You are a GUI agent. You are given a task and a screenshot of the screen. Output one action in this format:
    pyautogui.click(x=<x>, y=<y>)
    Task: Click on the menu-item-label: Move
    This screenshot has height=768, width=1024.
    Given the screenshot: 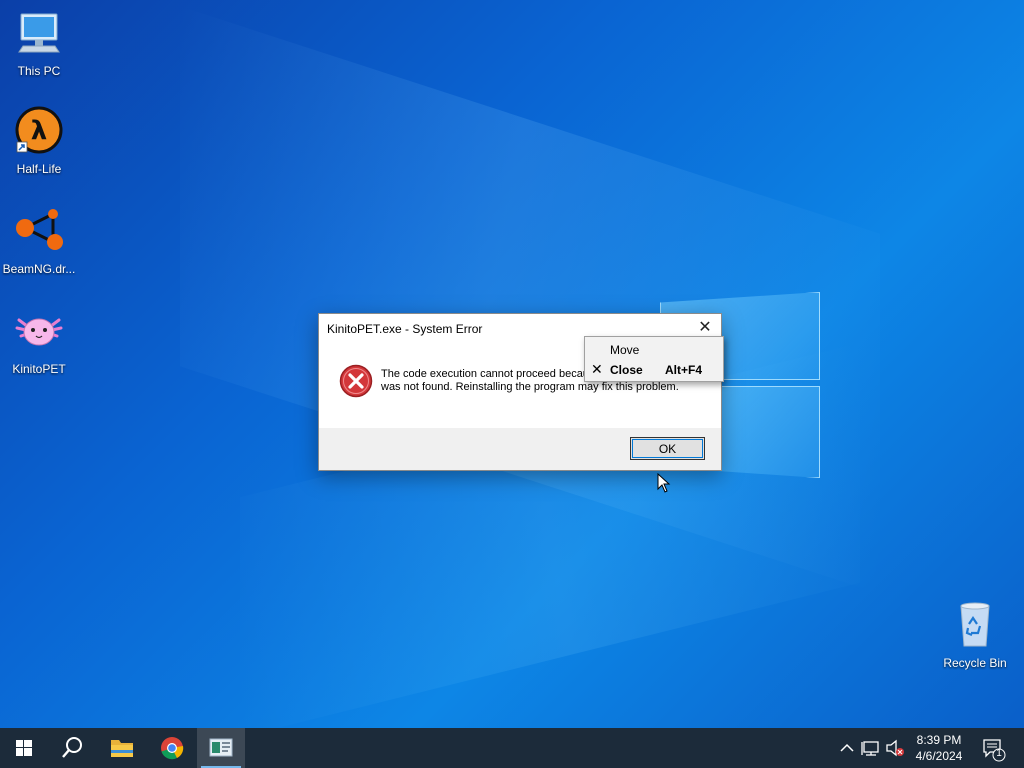 What is the action you would take?
    pyautogui.click(x=625, y=350)
    